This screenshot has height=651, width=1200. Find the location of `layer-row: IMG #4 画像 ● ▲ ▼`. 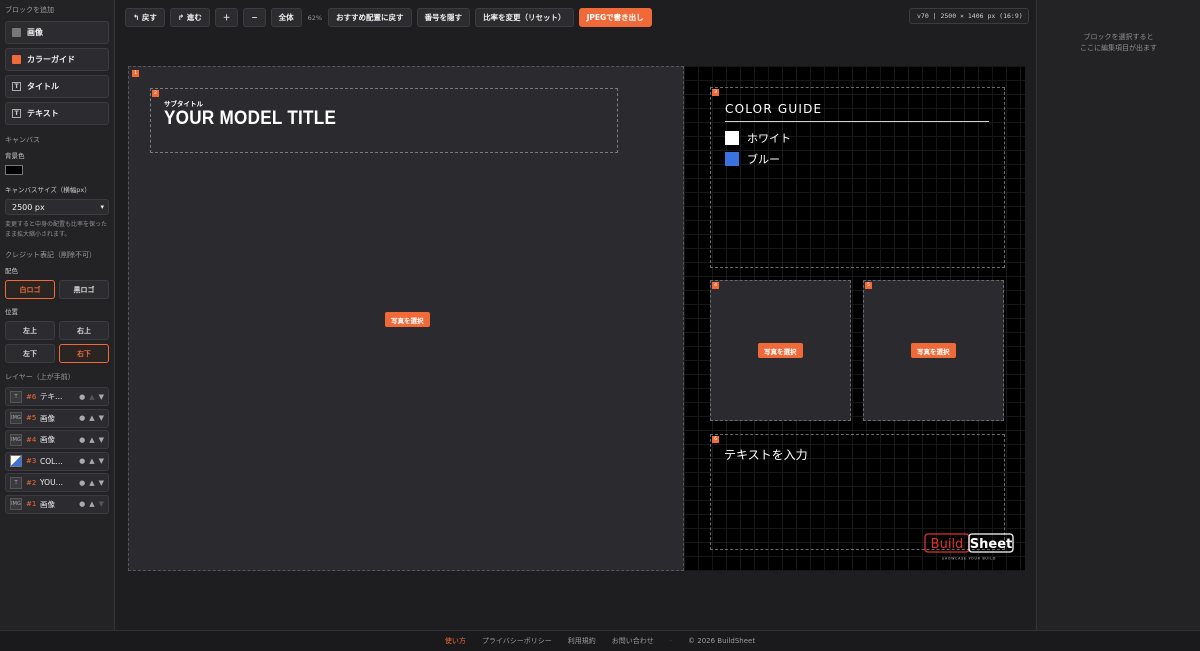

layer-row: IMG #4 画像 ● ▲ ▼ is located at coordinates (57, 439).